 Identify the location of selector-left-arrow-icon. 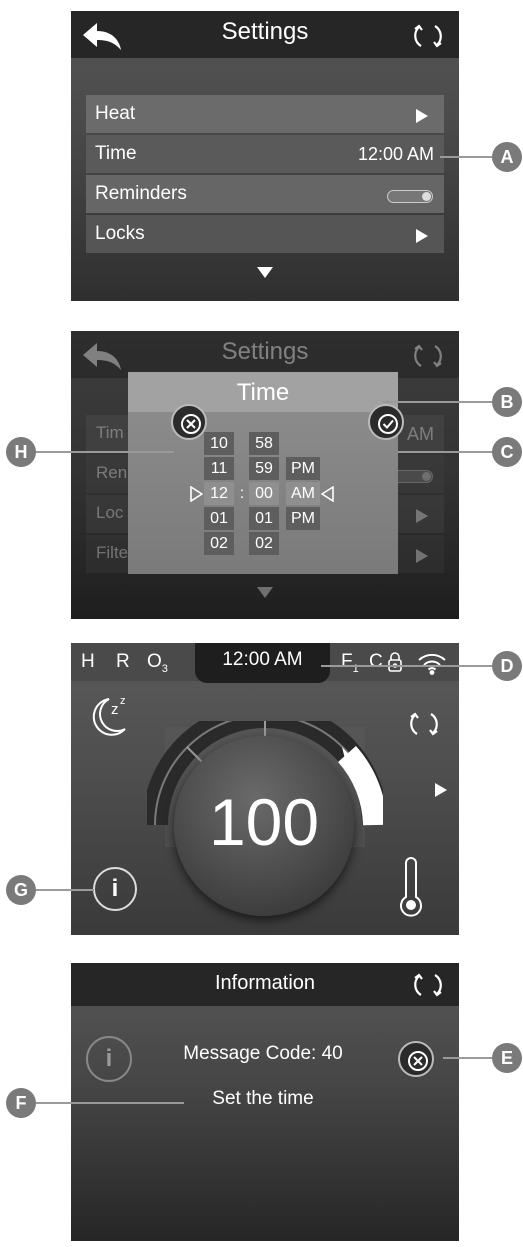
(196, 494).